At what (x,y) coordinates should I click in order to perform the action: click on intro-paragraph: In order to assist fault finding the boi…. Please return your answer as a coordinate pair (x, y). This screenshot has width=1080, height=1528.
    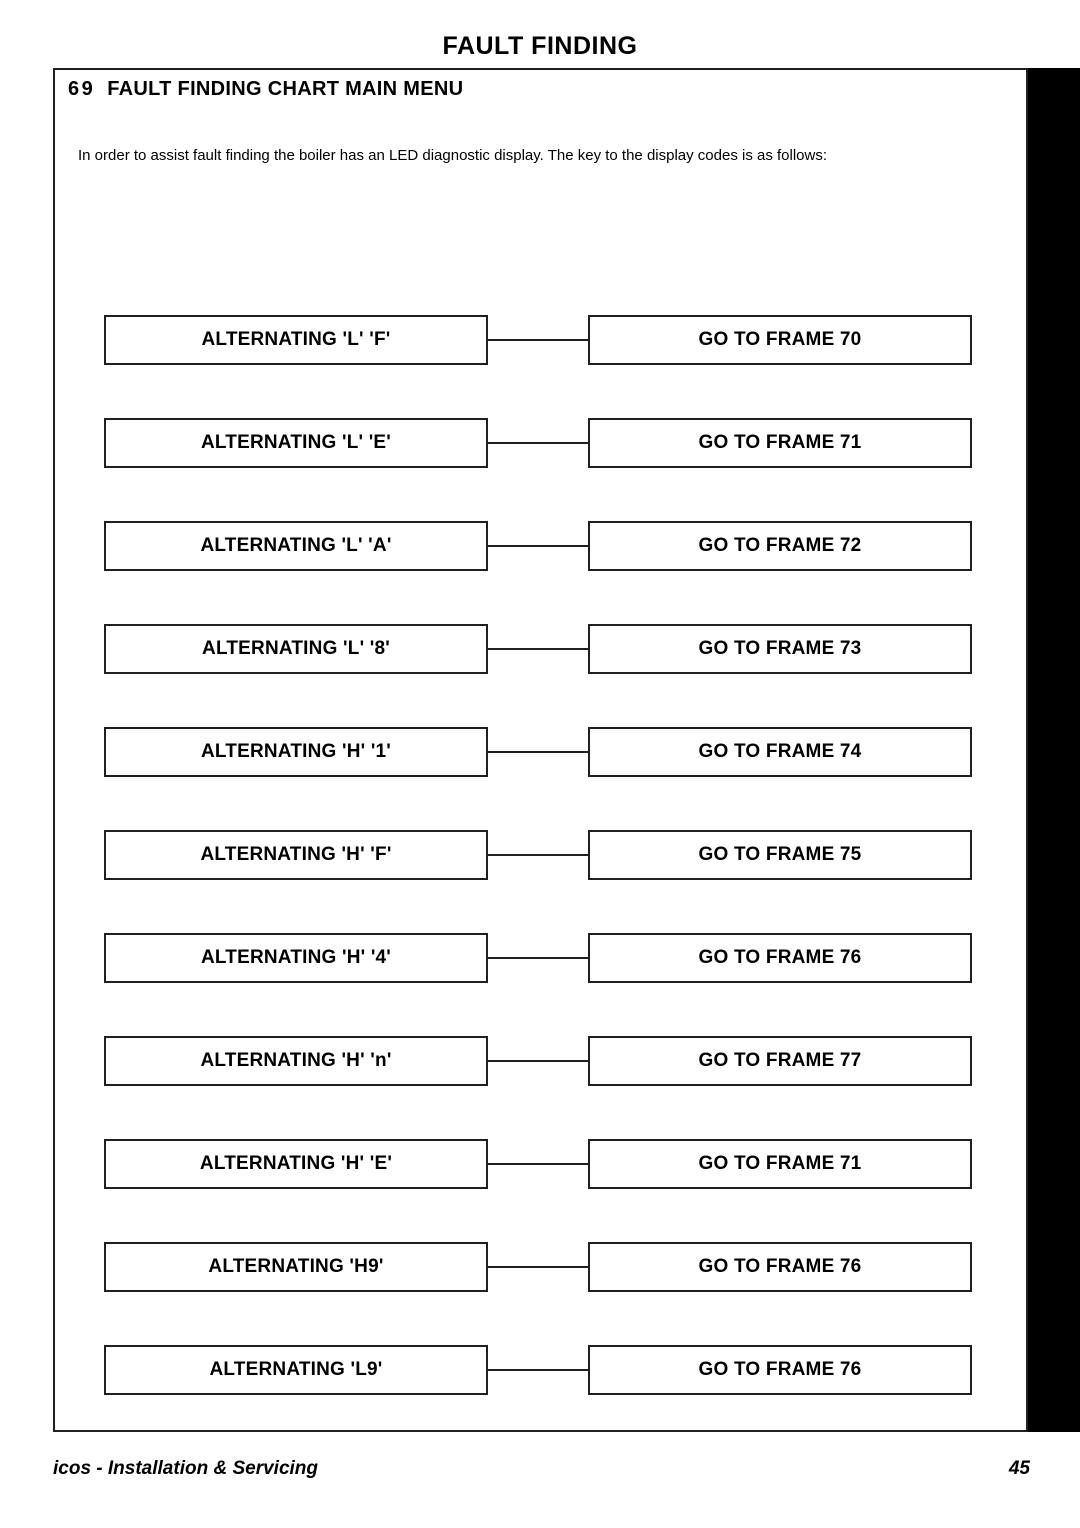
    Looking at the image, I should click on (453, 155).